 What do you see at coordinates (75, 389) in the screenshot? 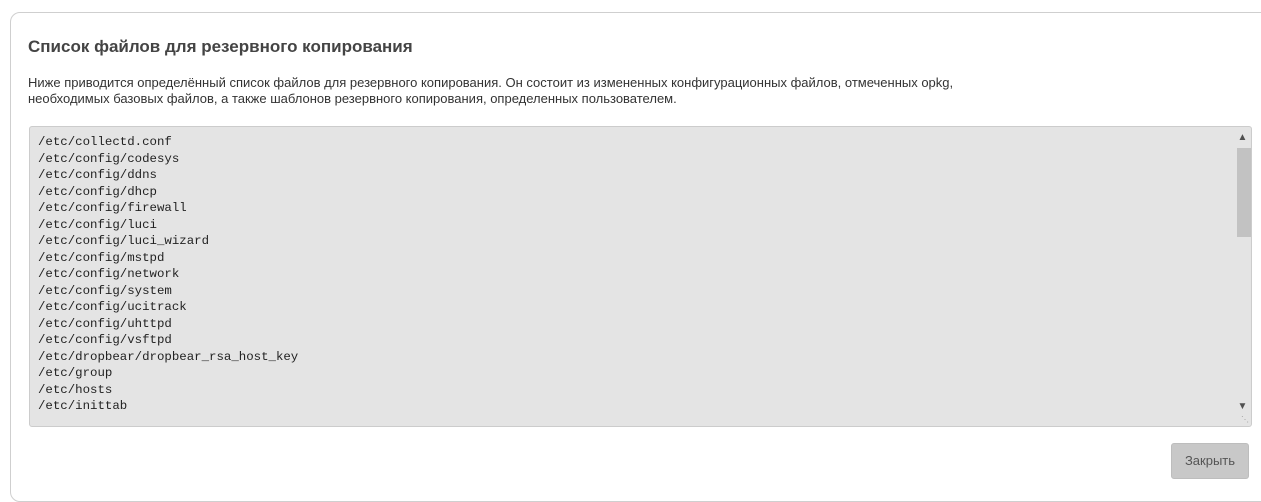
I see `file-list-item: /etc/hosts` at bounding box center [75, 389].